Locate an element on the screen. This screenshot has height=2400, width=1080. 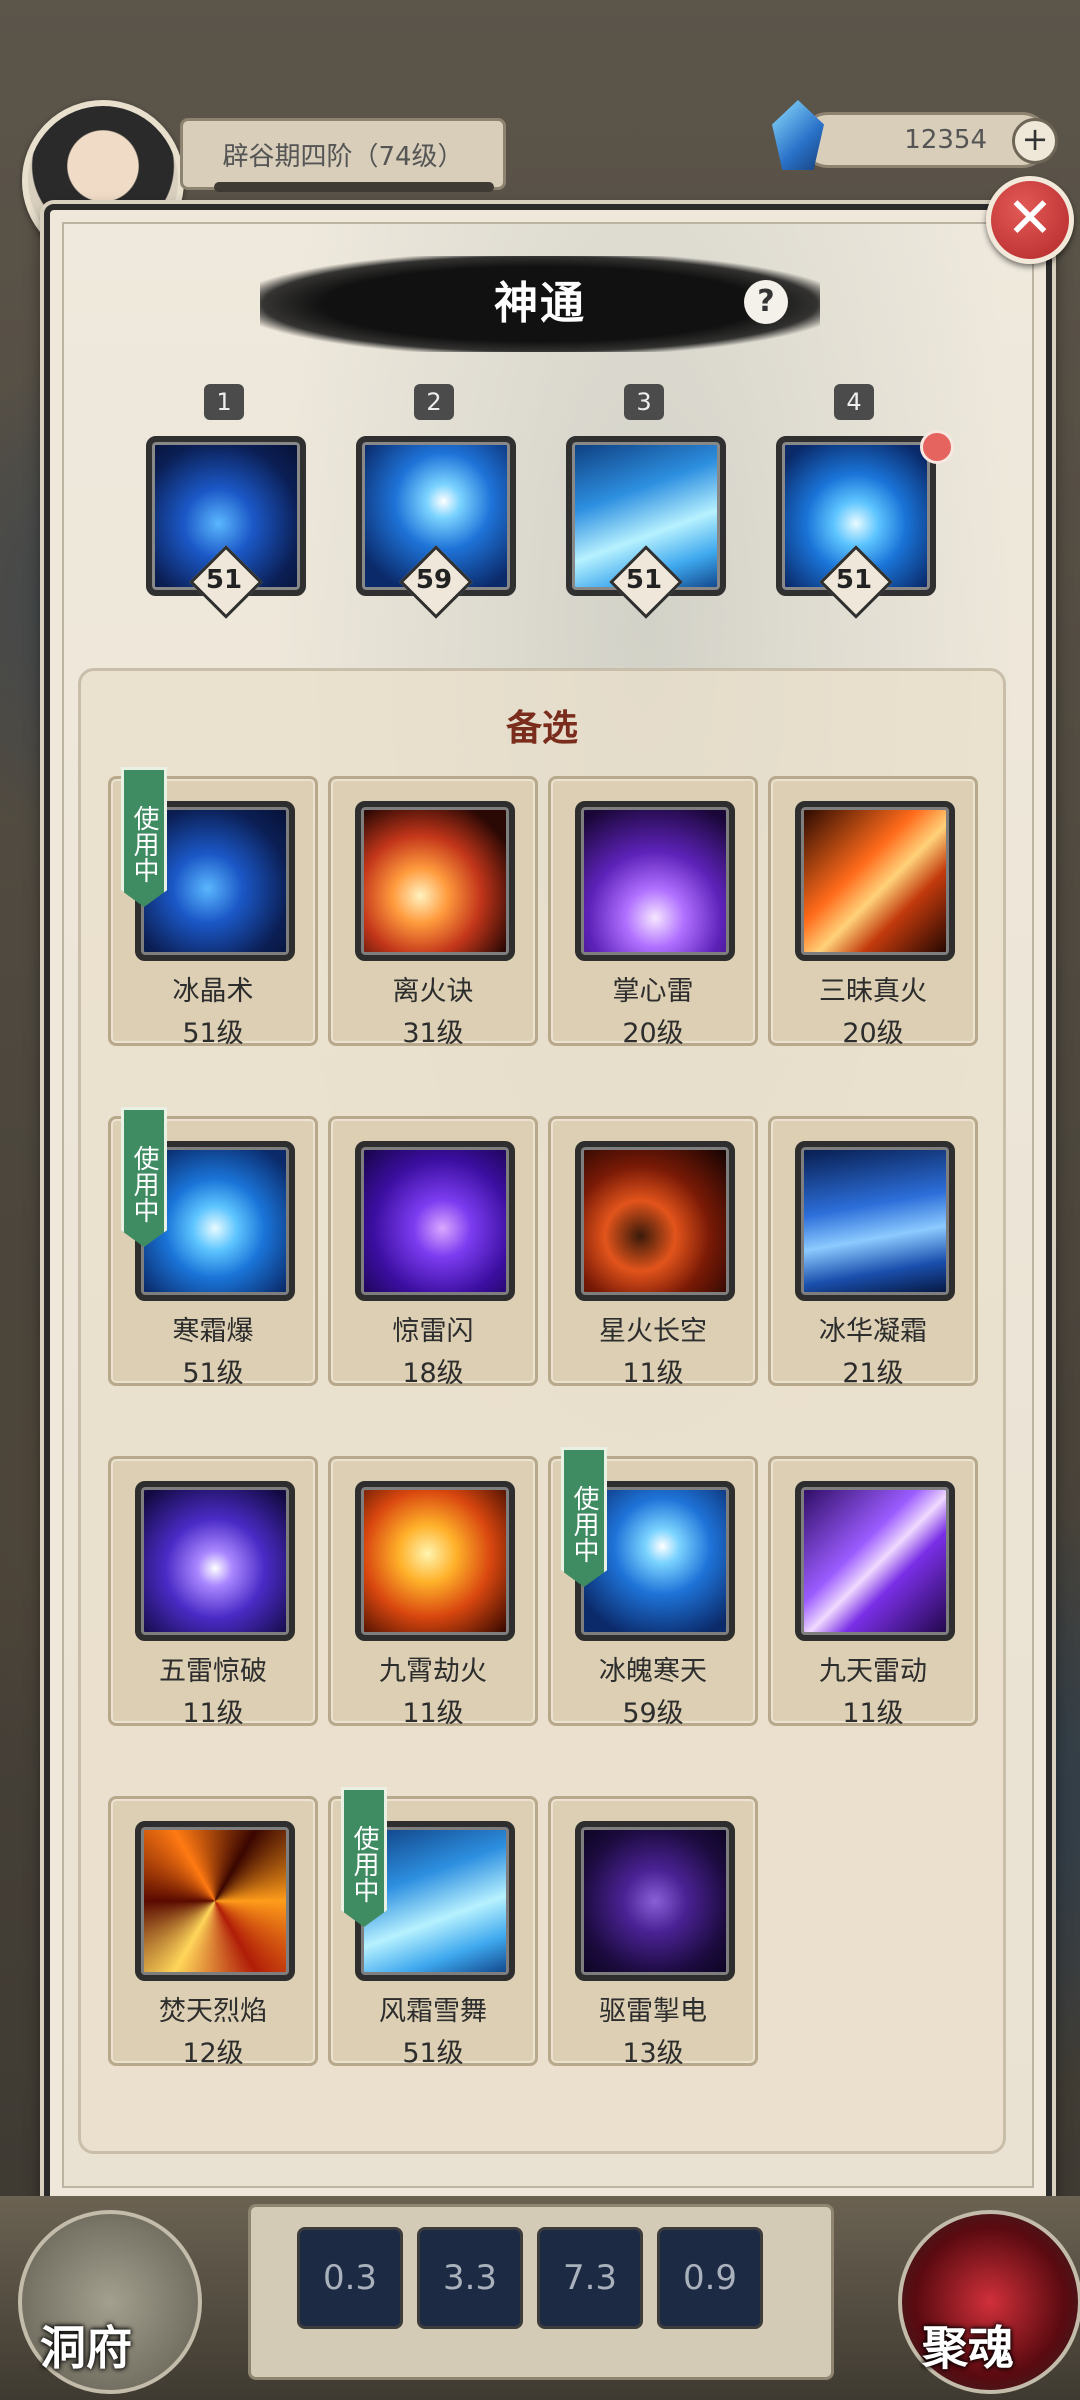
home-label: 洞府 is located at coordinates (86, 2348).